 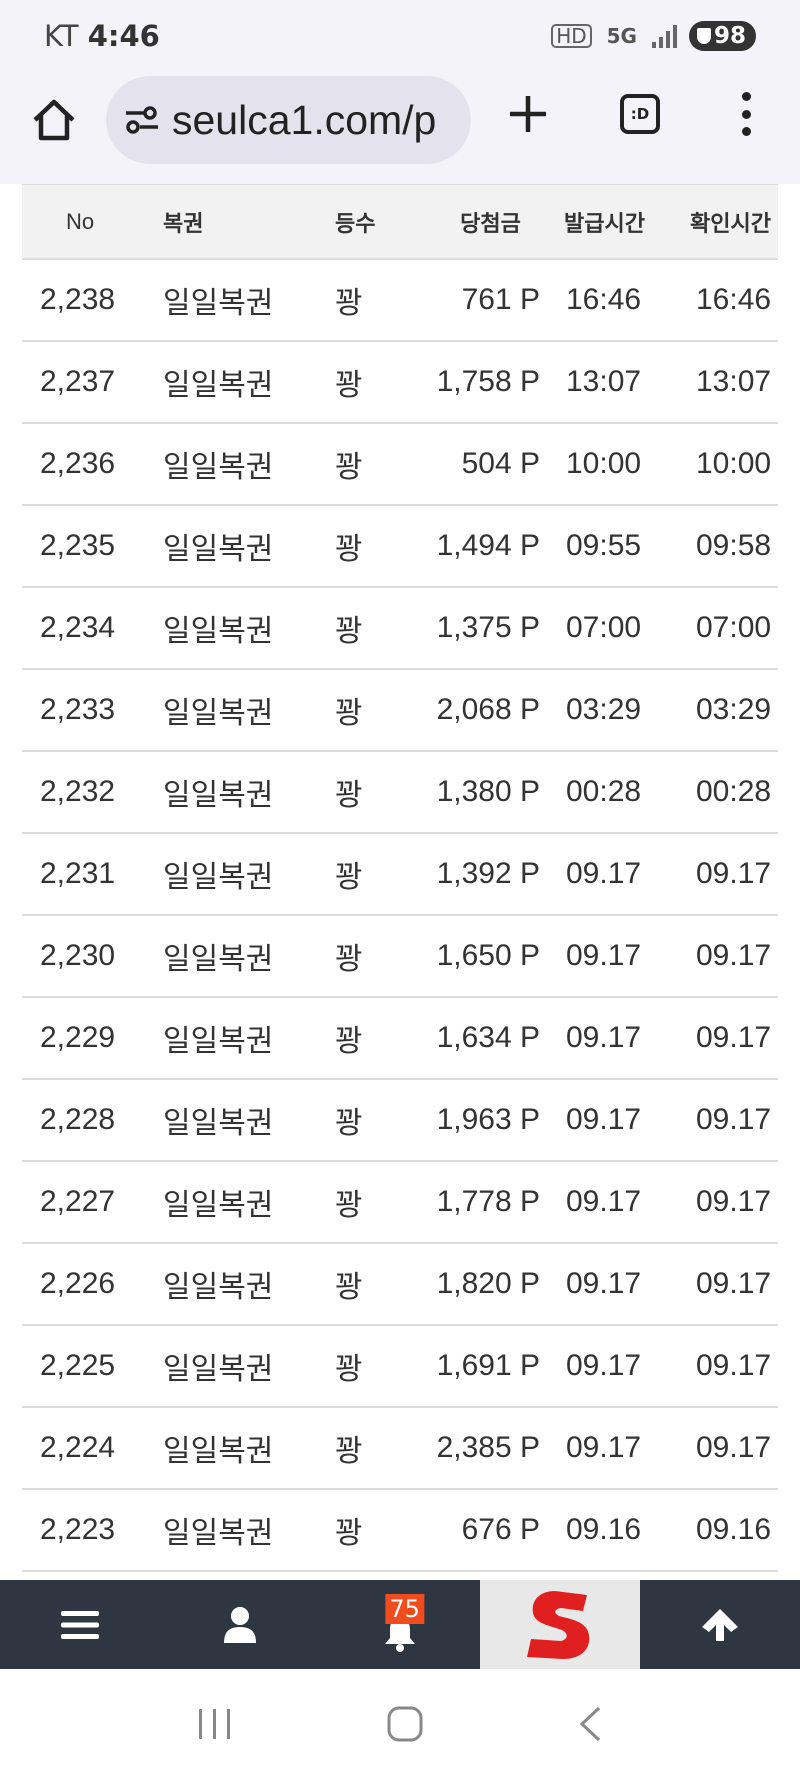 I want to click on address-bar: seulca1.com/p, so click(x=288, y=120).